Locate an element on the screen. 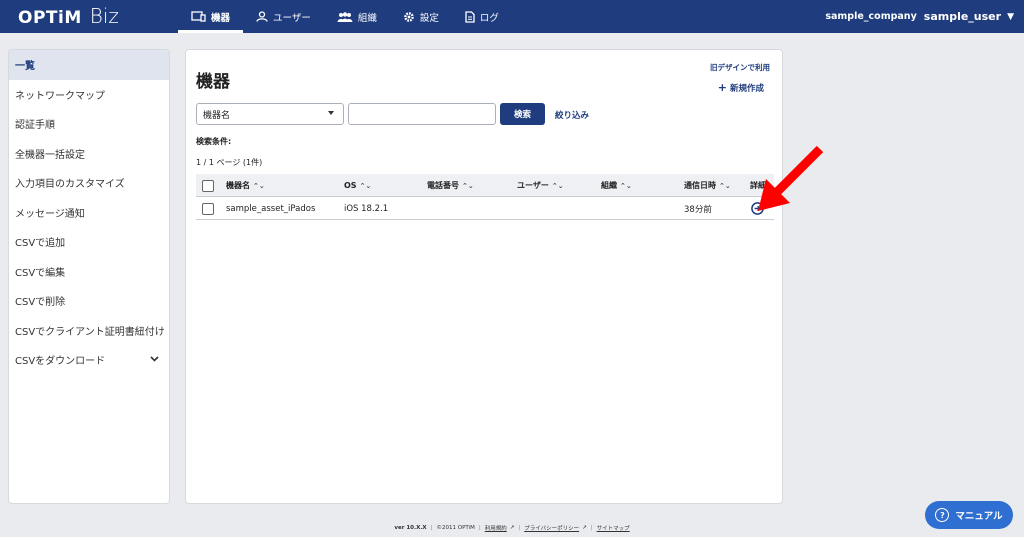 The width and height of the screenshot is (1024, 537). company-name: sample_company is located at coordinates (871, 16).